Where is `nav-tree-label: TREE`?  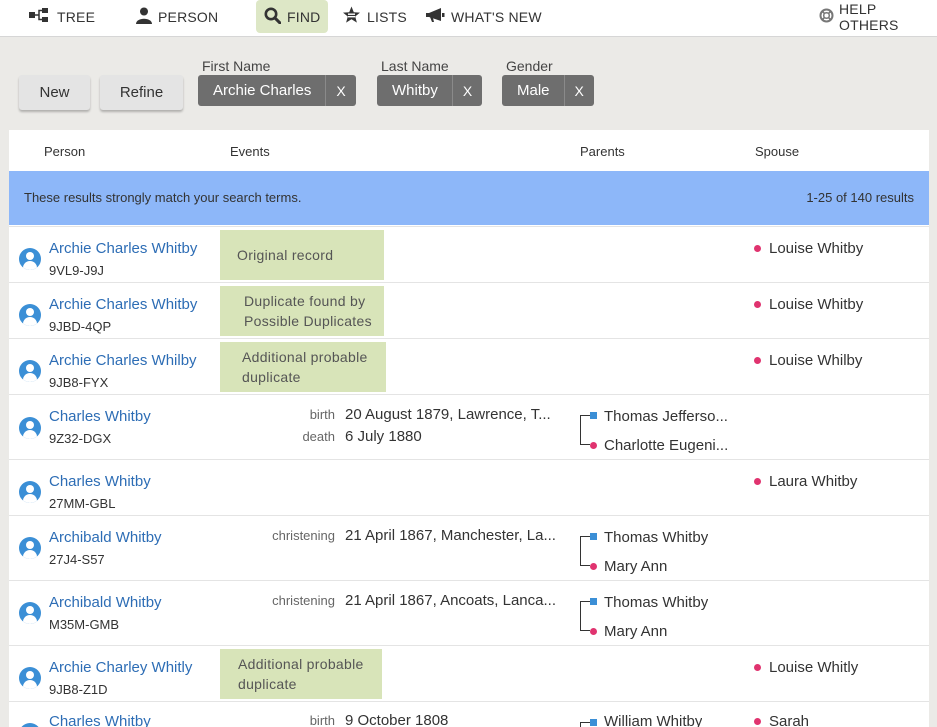
nav-tree-label: TREE is located at coordinates (76, 16).